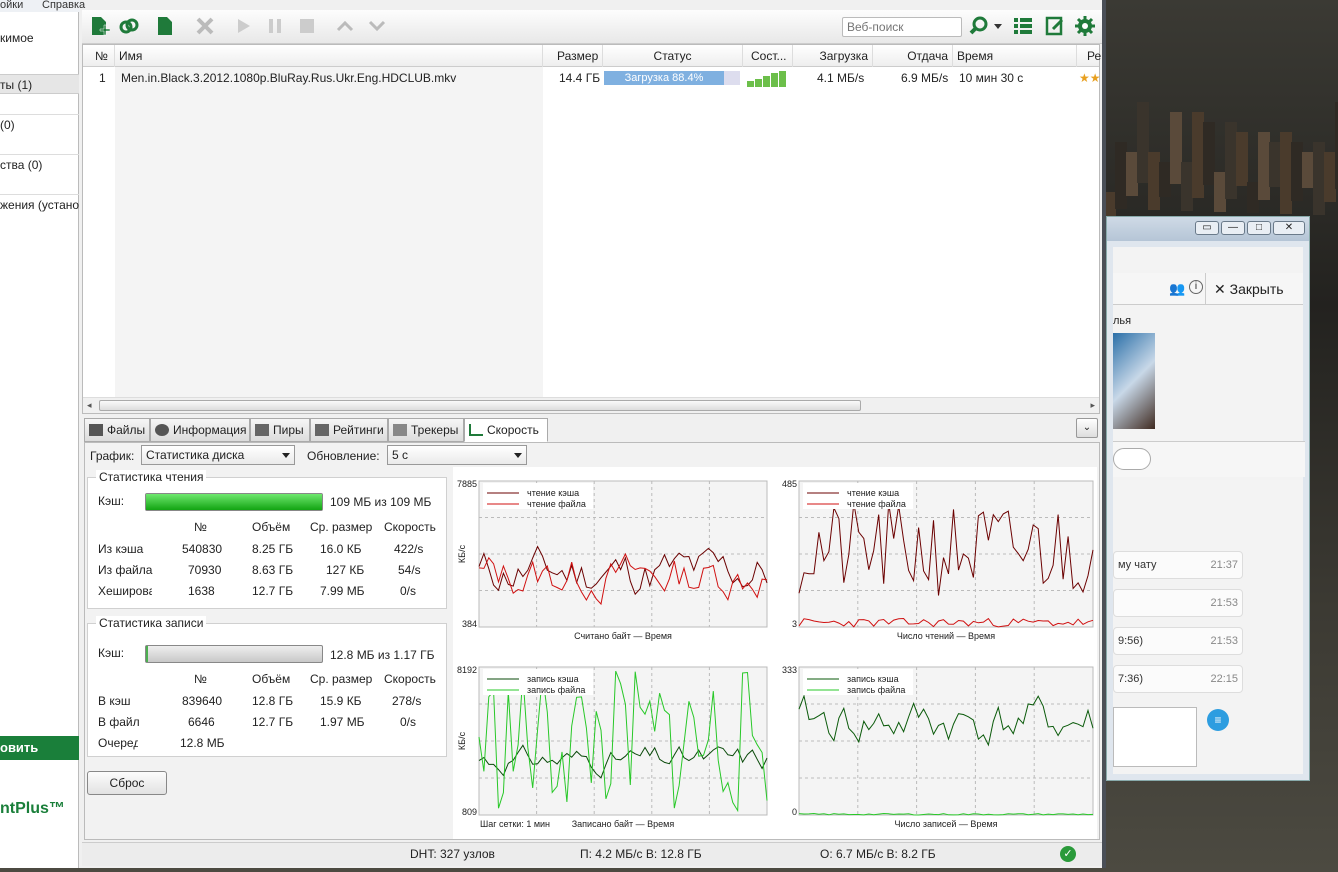 The height and width of the screenshot is (872, 1338). What do you see at coordinates (205, 26) in the screenshot?
I see `remove-icon` at bounding box center [205, 26].